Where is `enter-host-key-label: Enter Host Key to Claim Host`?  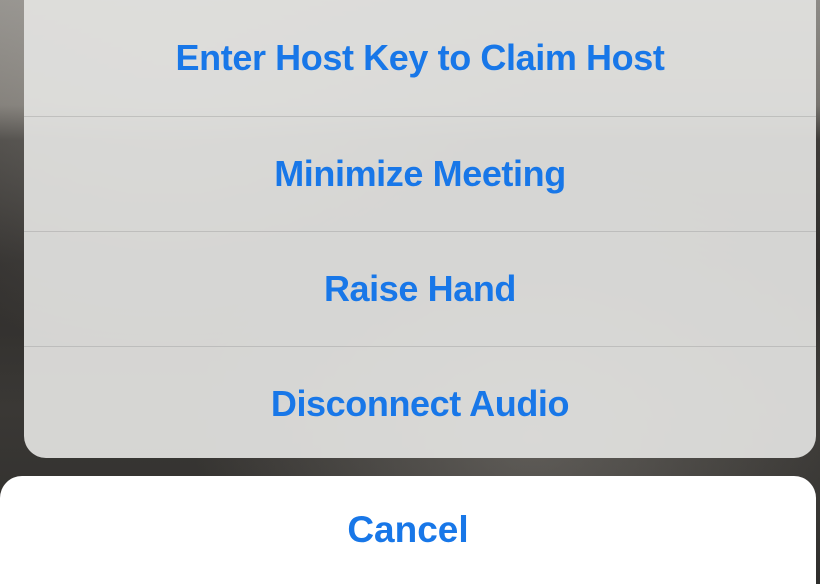
enter-host-key-label: Enter Host Key to Claim Host is located at coordinates (420, 57).